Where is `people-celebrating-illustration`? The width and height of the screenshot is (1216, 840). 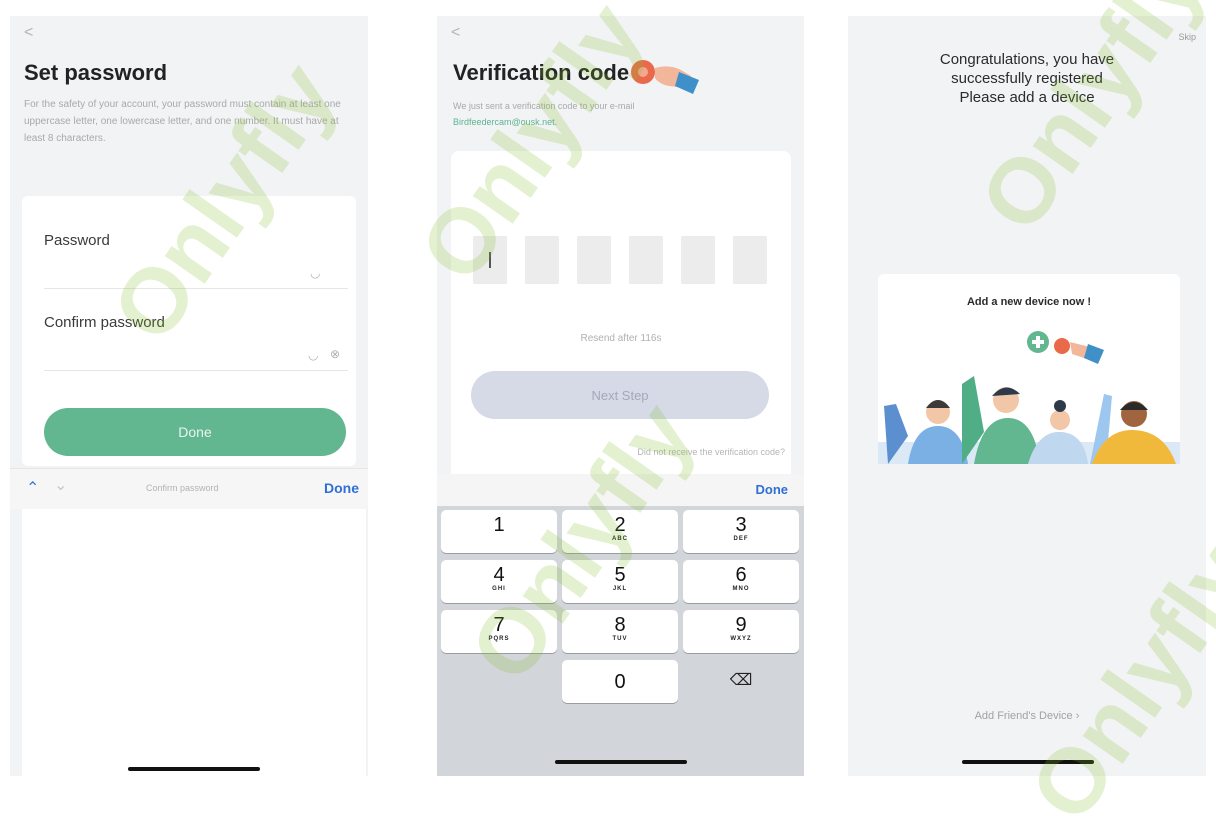 people-celebrating-illustration is located at coordinates (1029, 397).